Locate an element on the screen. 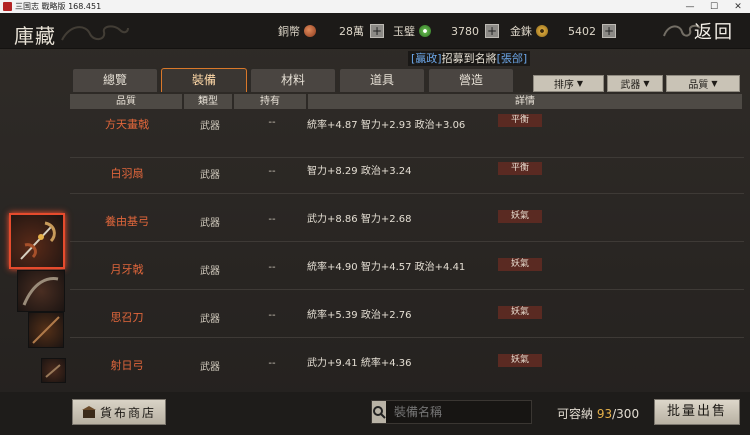  capacity-indicator: 可容納 93/300 is located at coordinates (598, 413).